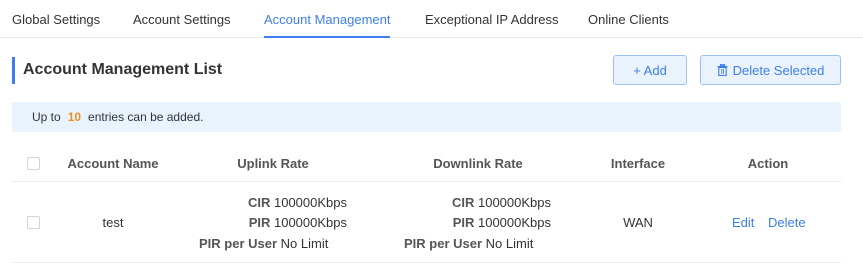 This screenshot has height=270, width=863. What do you see at coordinates (327, 19) in the screenshot?
I see `tab-account-management: Account Management` at bounding box center [327, 19].